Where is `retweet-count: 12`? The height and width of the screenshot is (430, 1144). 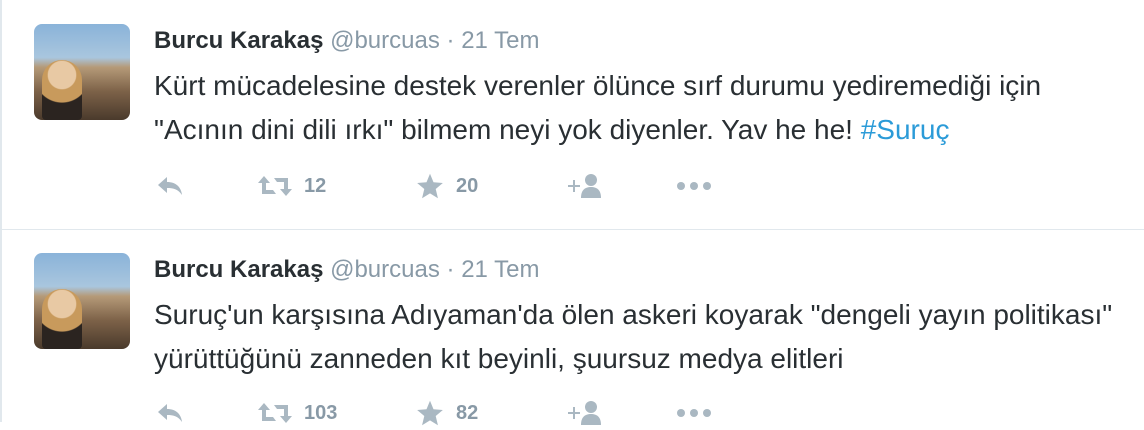
retweet-count: 12 is located at coordinates (315, 185).